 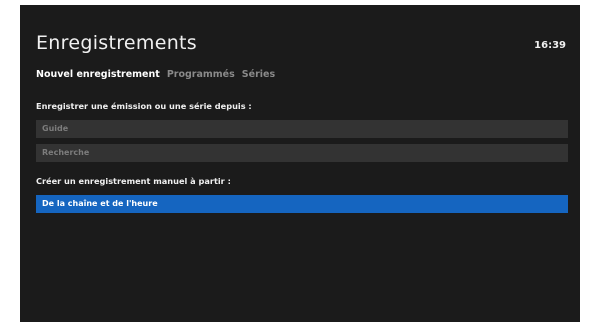 What do you see at coordinates (302, 153) in the screenshot?
I see `search-option: Recherche` at bounding box center [302, 153].